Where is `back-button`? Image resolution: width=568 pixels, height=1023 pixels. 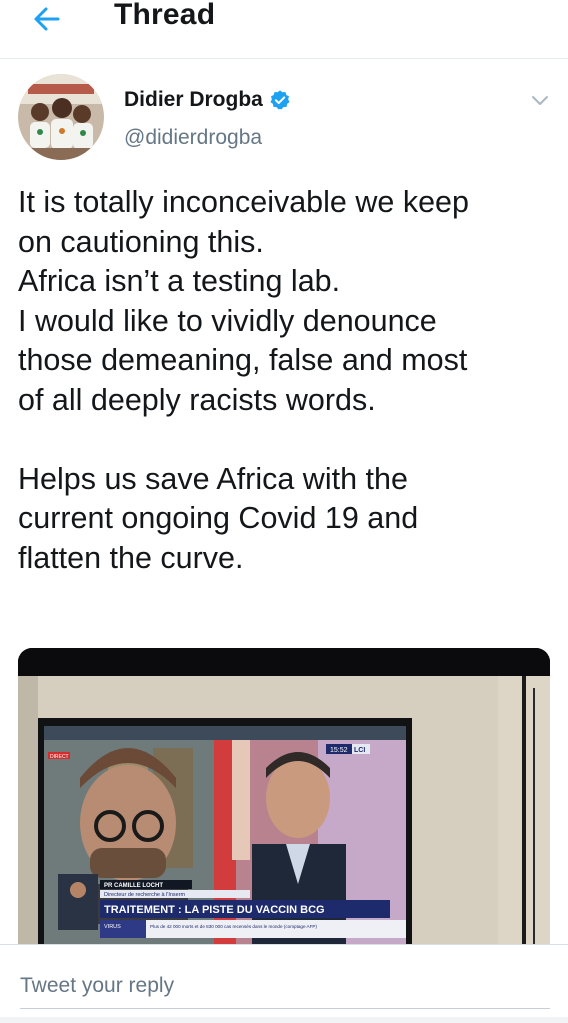 back-button is located at coordinates (44, 19).